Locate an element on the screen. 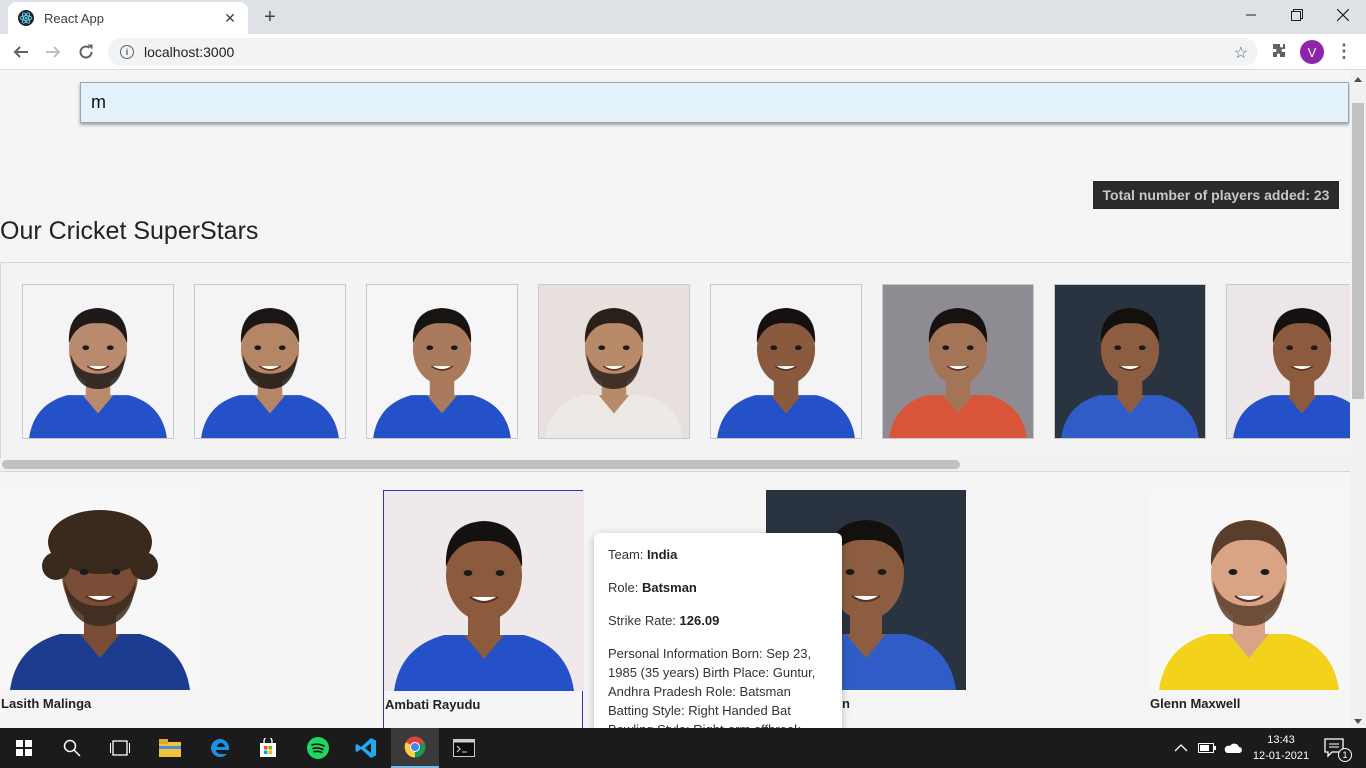 The width and height of the screenshot is (1366, 768). terminal-icon is located at coordinates (464, 748).